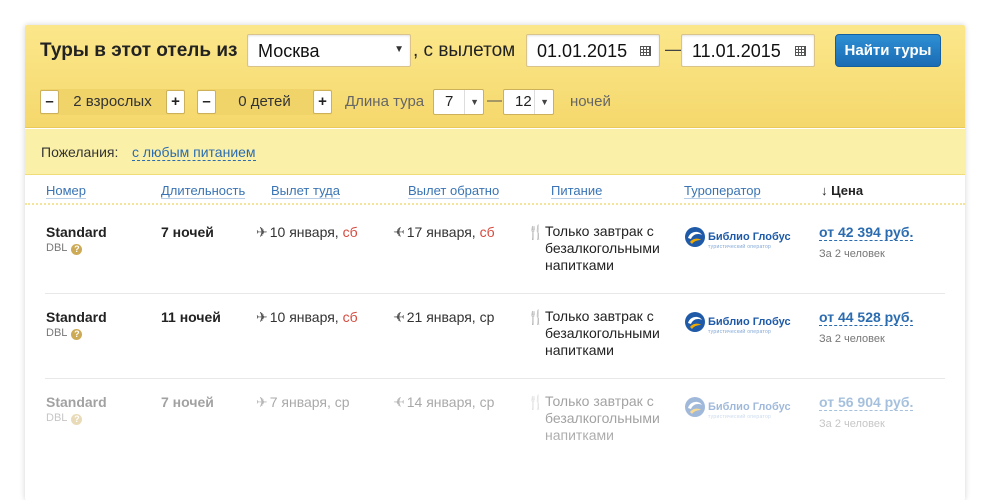 The width and height of the screenshot is (990, 500). Describe the element at coordinates (866, 232) in the screenshot. I see `price-link: от 42 394 руб.` at that location.